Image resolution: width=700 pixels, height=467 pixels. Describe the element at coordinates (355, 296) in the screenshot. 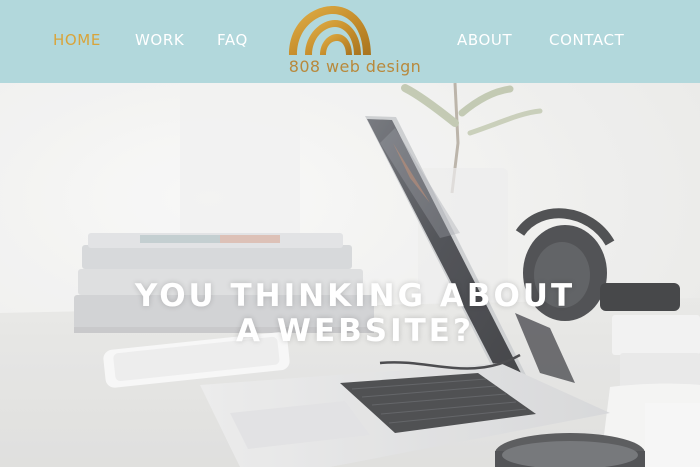

I see `hero-headline-line-1: YOU THINKING ABOUT` at that location.